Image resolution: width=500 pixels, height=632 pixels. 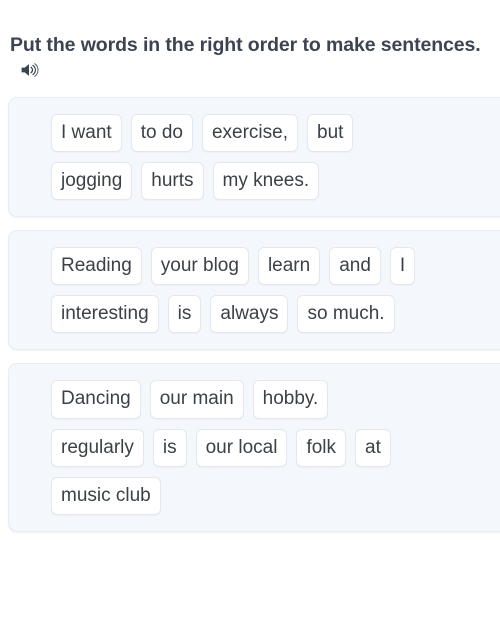 I want to click on word-chip: always, so click(x=249, y=314).